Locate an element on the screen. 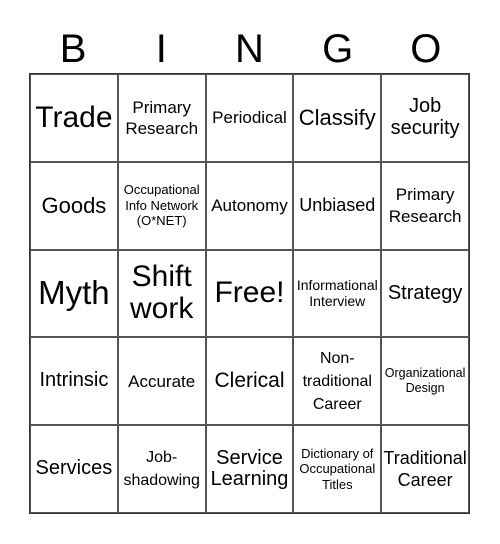  bingo-cell: Services is located at coordinates (74, 469).